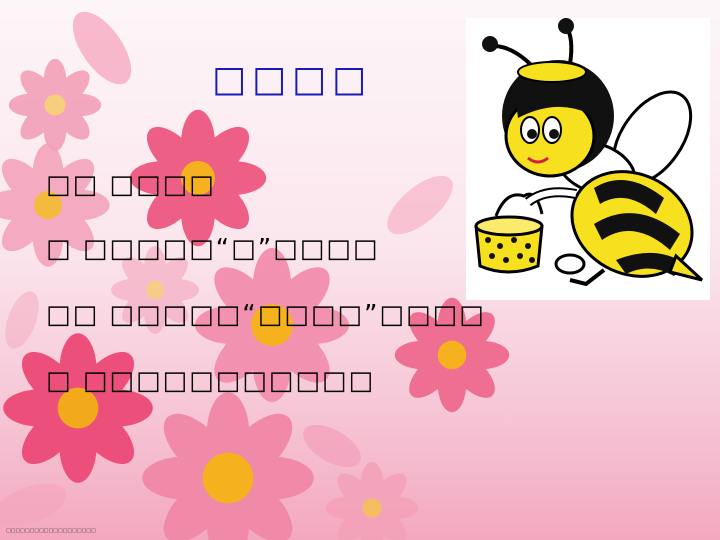 The width and height of the screenshot is (720, 540). What do you see at coordinates (266, 315) in the screenshot?
I see `text-line-3: □□ □□□□□“□□□□”□□□□` at bounding box center [266, 315].